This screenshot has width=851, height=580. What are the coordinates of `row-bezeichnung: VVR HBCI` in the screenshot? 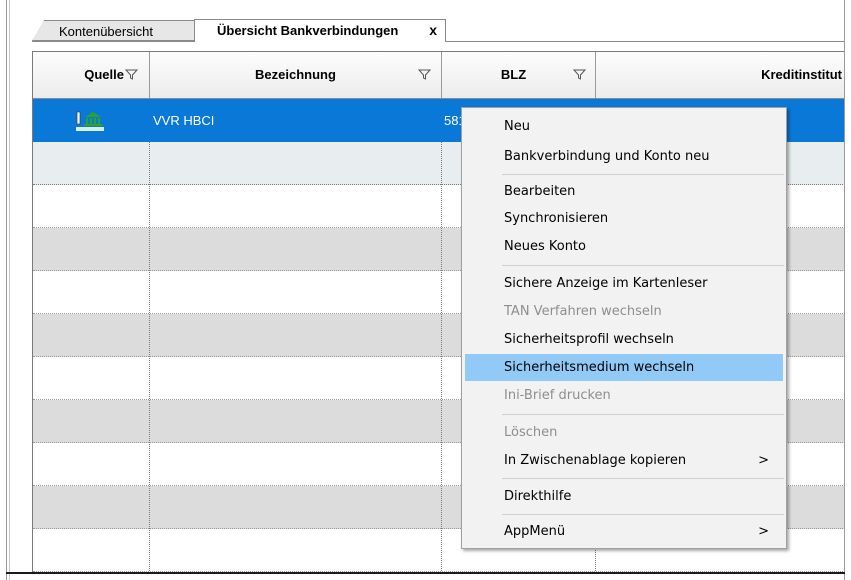 It's located at (184, 120).